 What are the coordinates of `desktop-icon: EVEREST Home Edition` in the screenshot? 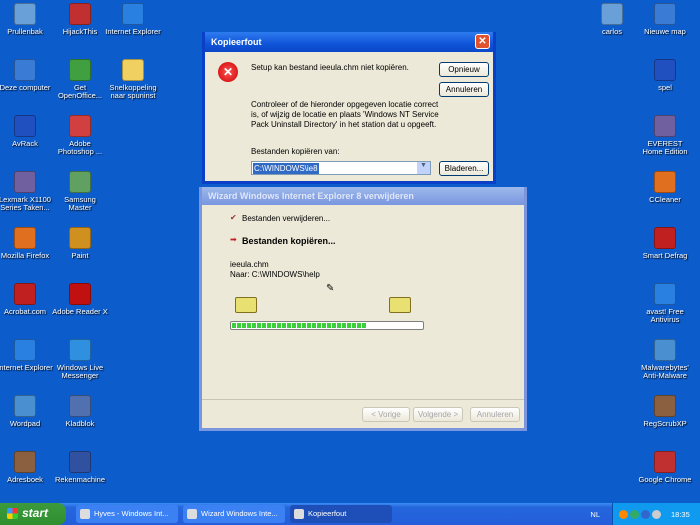 It's located at (665, 135).